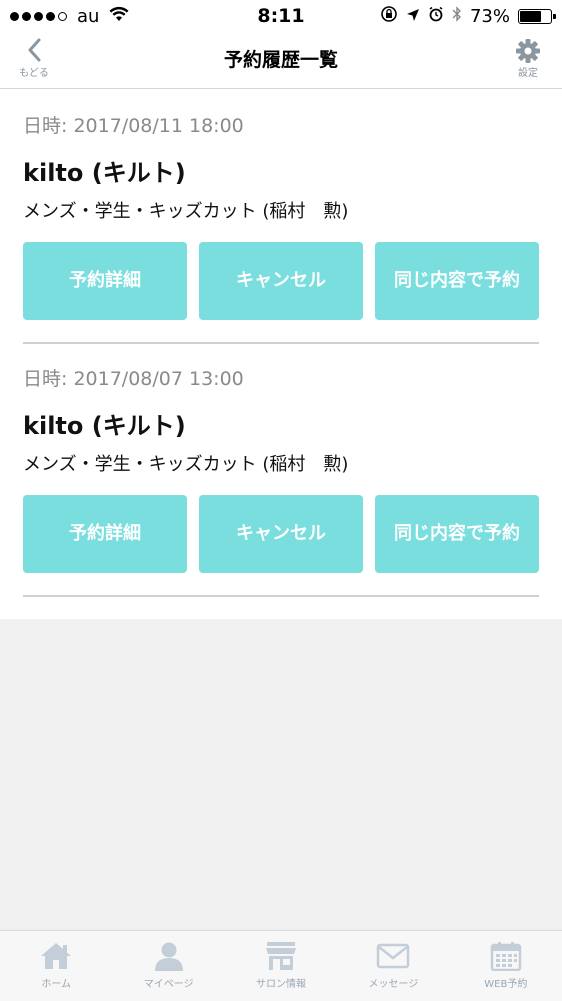 Image resolution: width=562 pixels, height=1001 pixels. I want to click on page-title: 予約履歴一覧, so click(280, 60).